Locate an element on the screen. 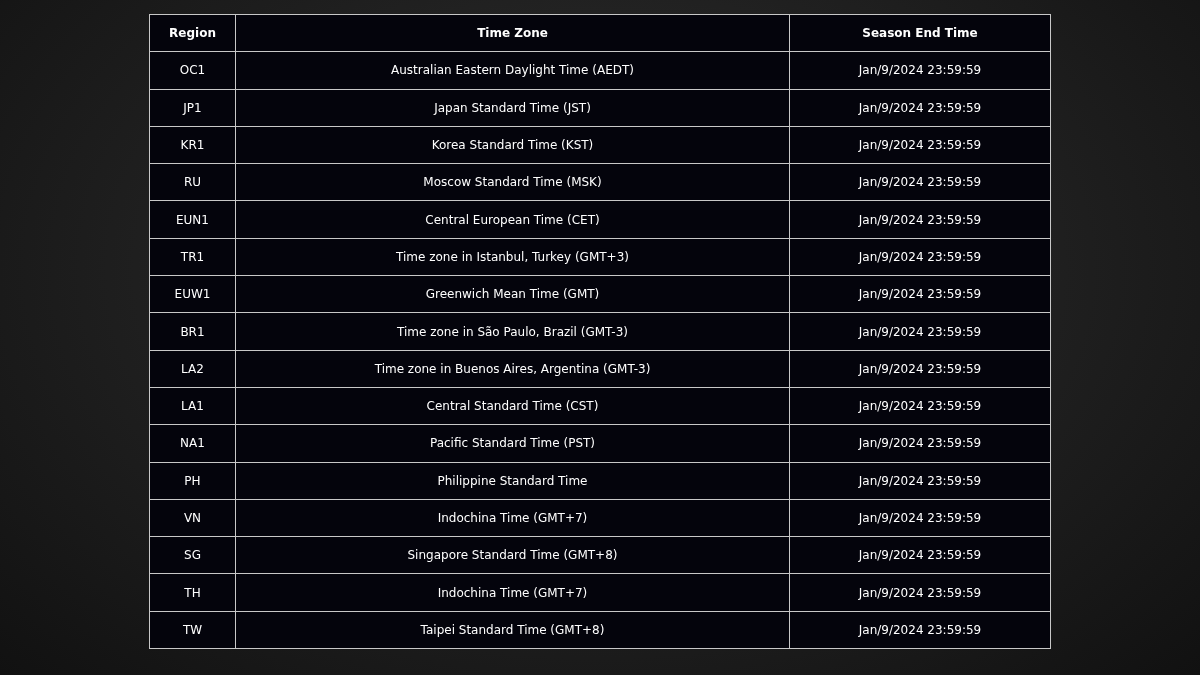 The image size is (1200, 675). column-header: Season End Time is located at coordinates (920, 33).